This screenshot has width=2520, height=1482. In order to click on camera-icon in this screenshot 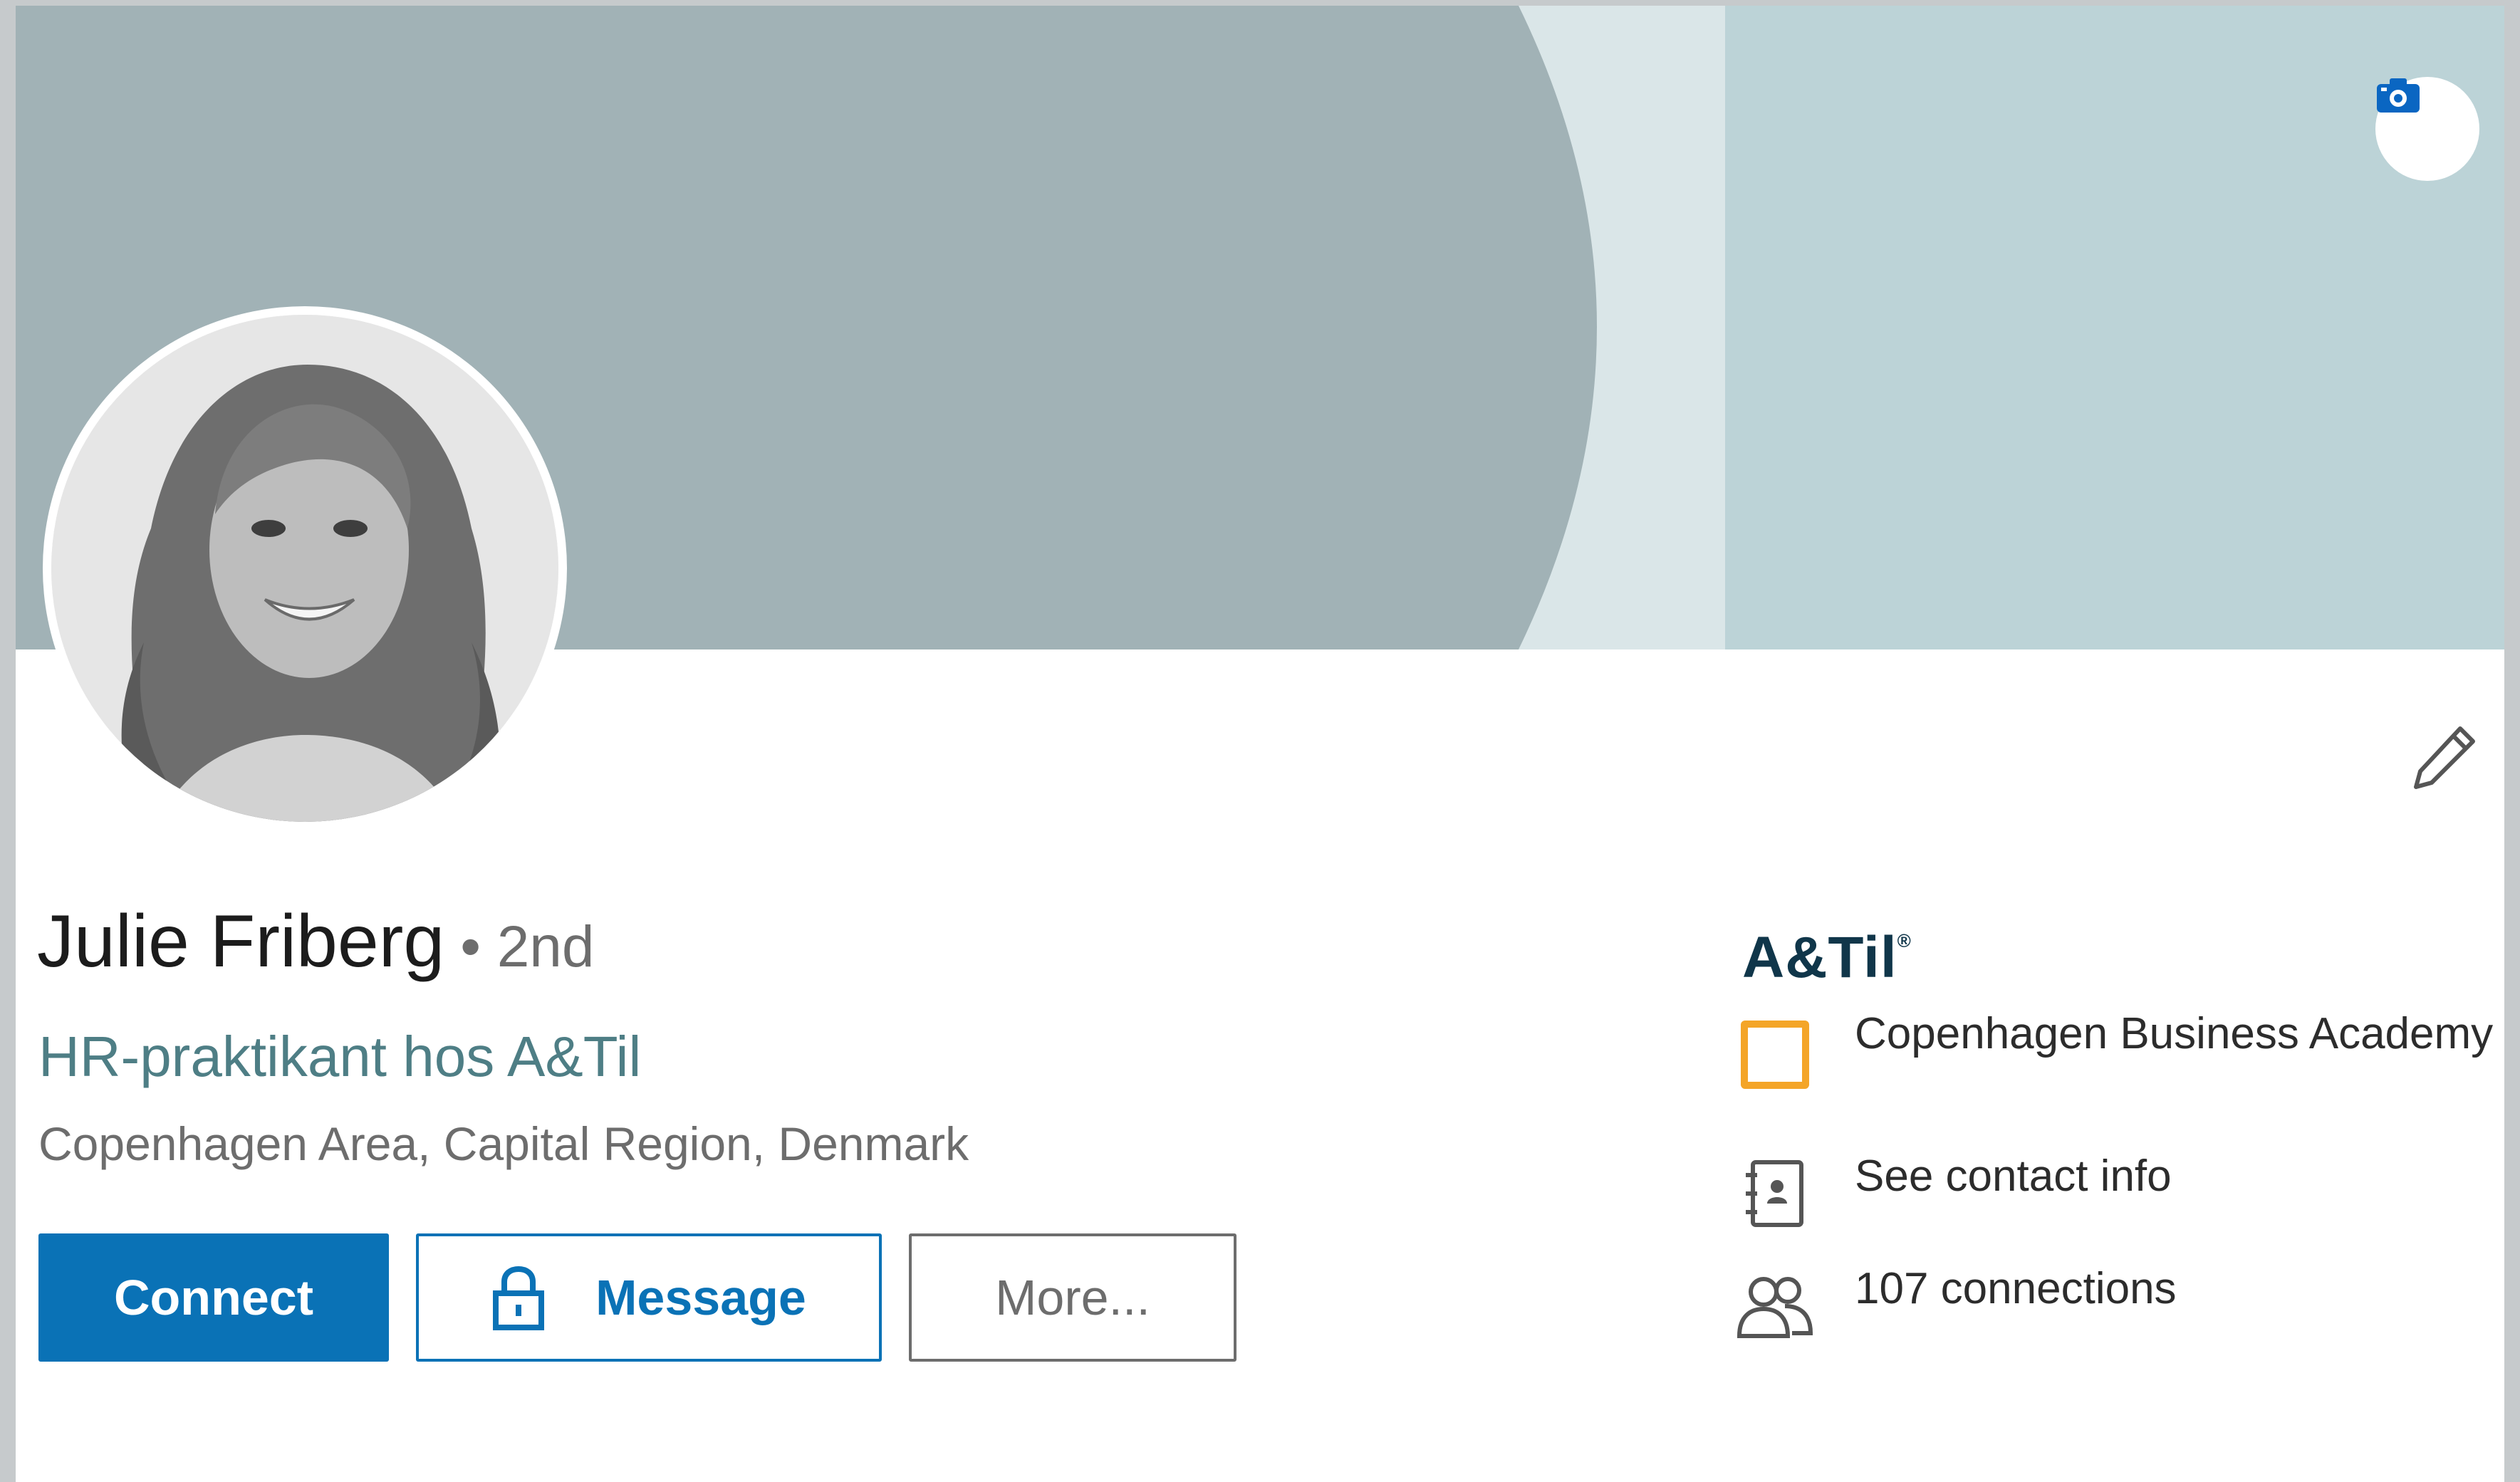, I will do `click(2398, 95)`.